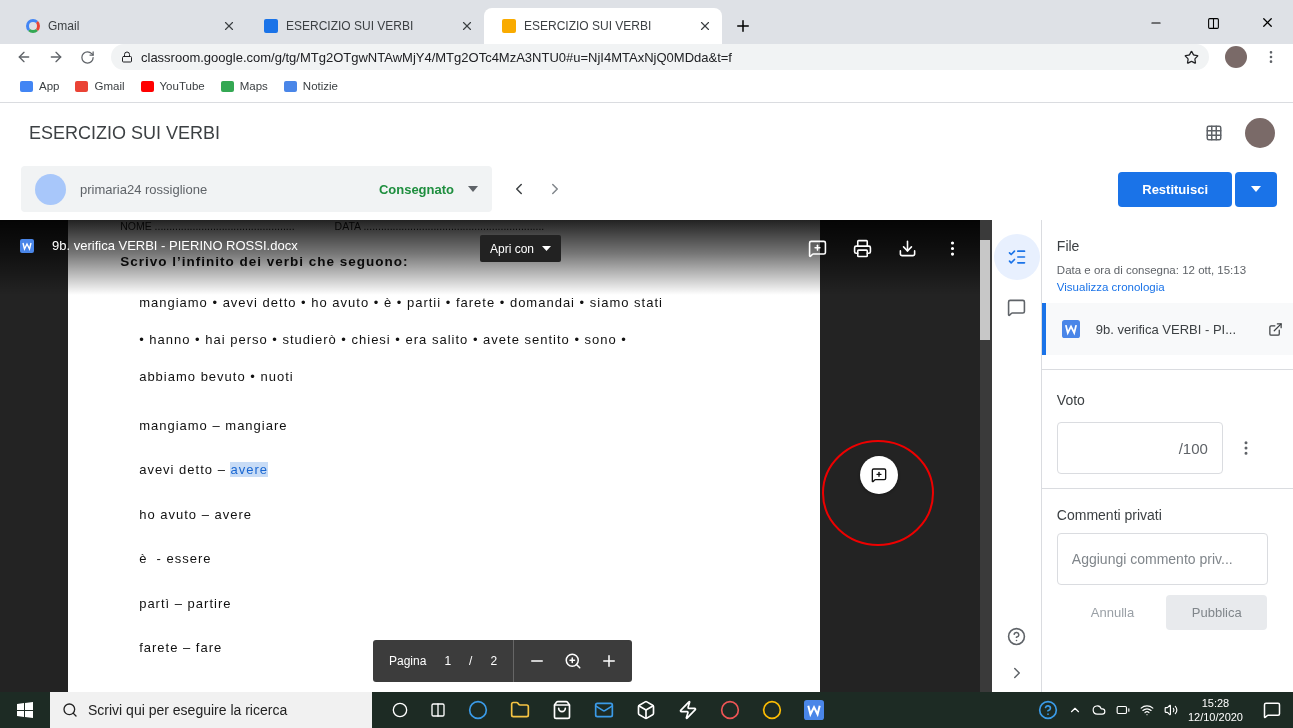 The width and height of the screenshot is (1293, 728). Describe the element at coordinates (562, 710) in the screenshot. I see `store-icon` at that location.